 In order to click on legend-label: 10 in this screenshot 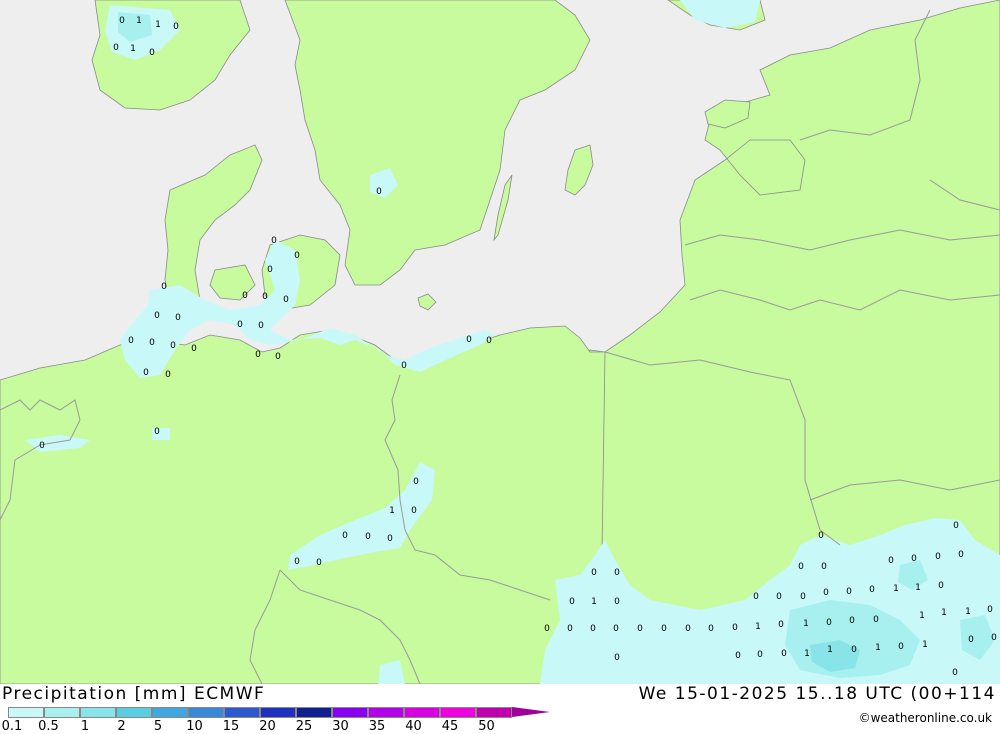, I will do `click(194, 726)`.